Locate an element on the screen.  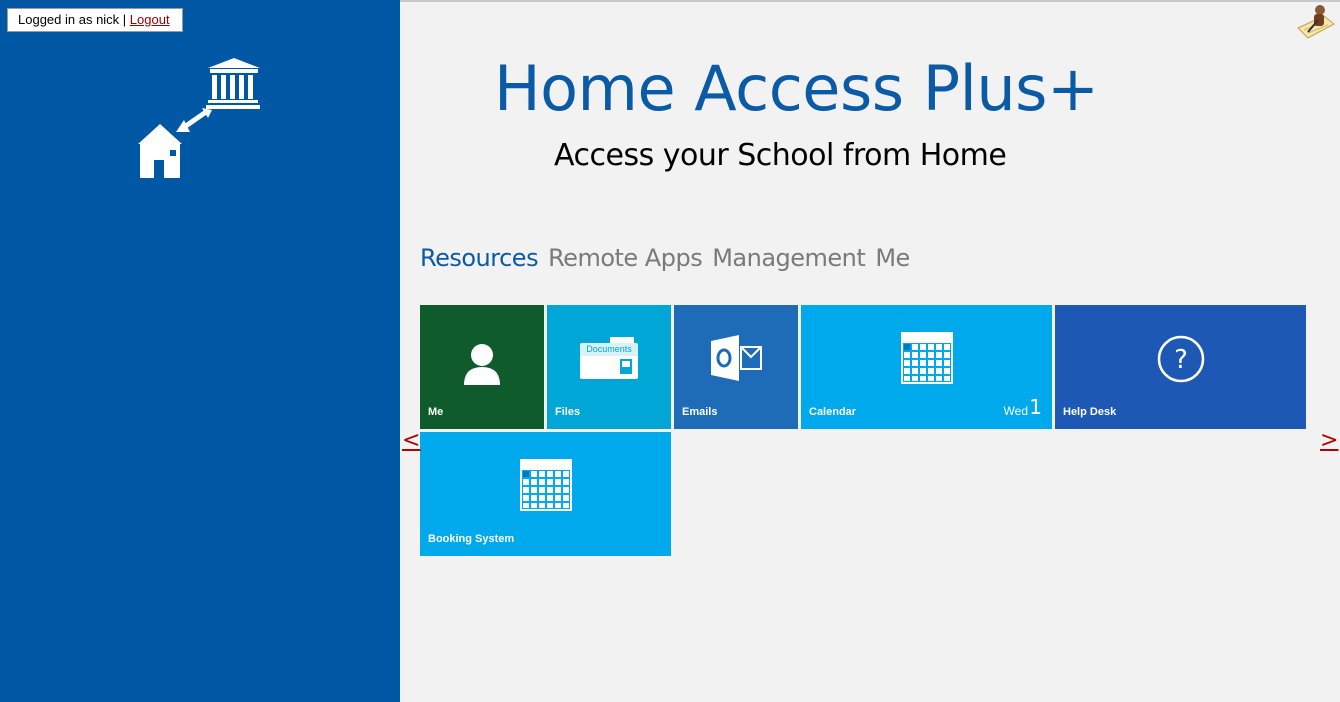
login-status: Logged in as nick | Logout is located at coordinates (95, 20).